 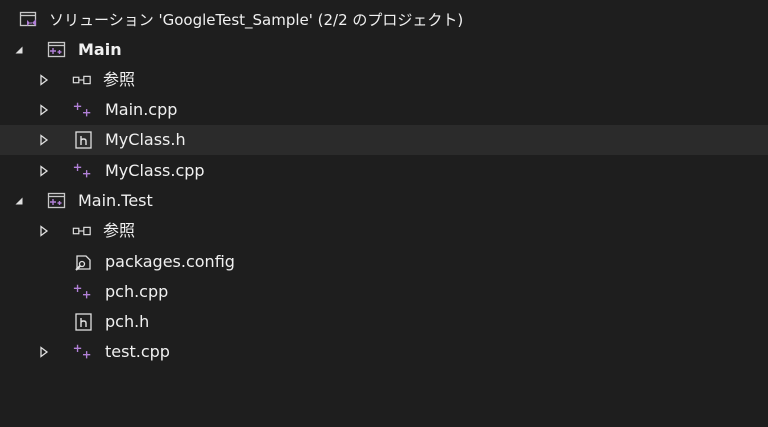 I want to click on project-node-main-test: Main.Test, so click(x=384, y=201).